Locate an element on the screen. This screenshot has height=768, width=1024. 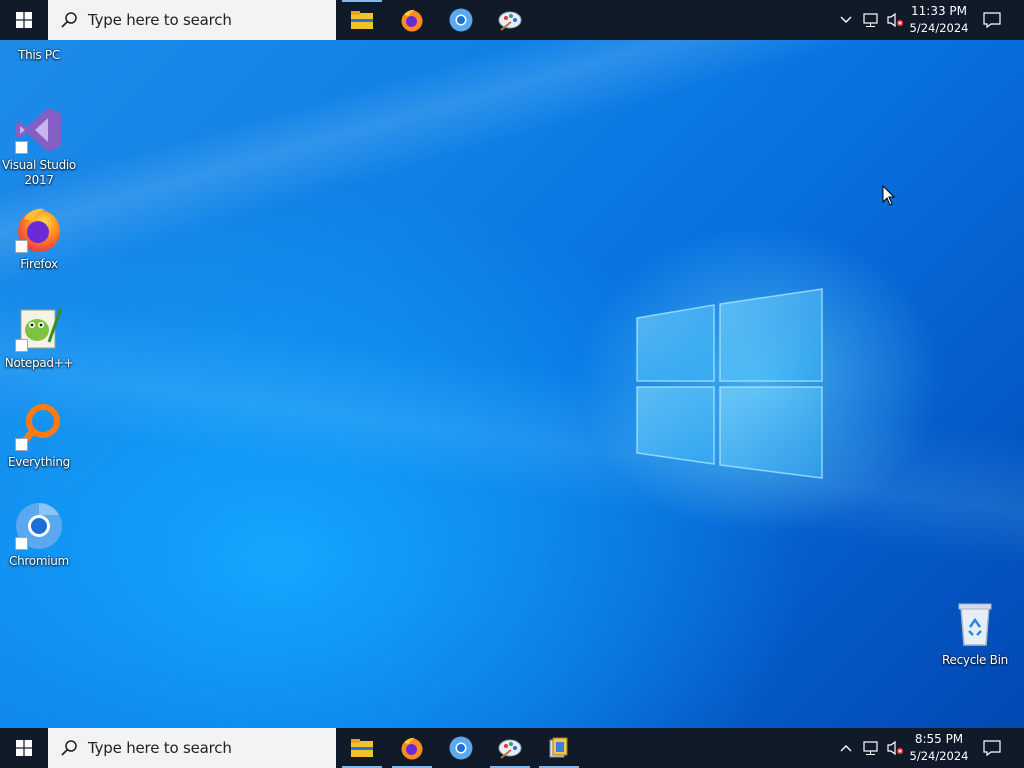
desktop-icon-label: Firefox is located at coordinates (39, 264).